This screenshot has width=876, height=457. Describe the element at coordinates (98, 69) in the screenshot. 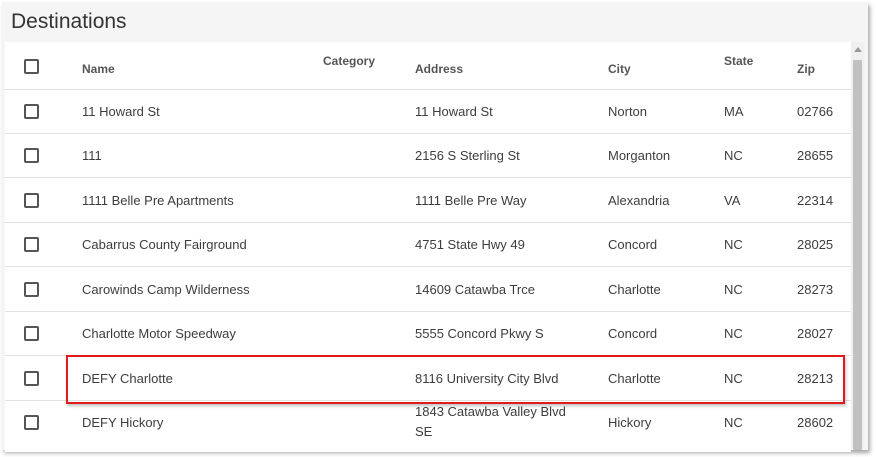

I see `column-header-name: Name` at that location.